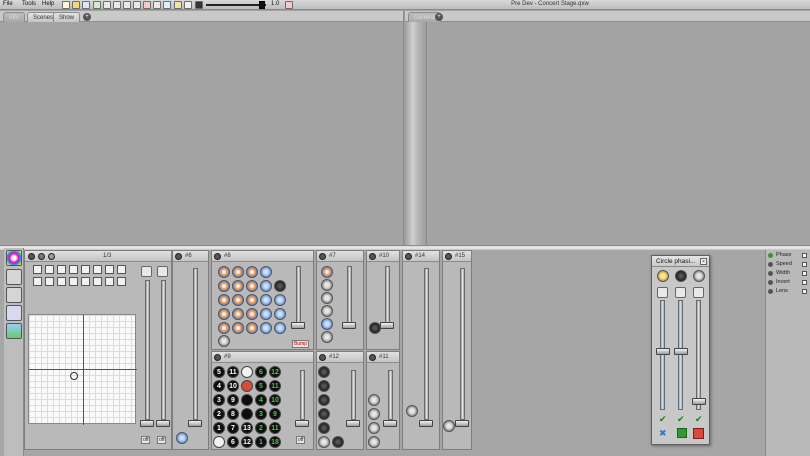  Describe the element at coordinates (157, 5) in the screenshot. I see `grand-master-icon` at that location.